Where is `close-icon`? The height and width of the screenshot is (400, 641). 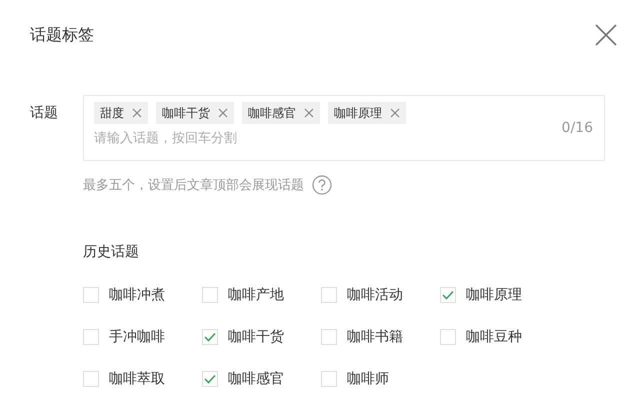 close-icon is located at coordinates (606, 35).